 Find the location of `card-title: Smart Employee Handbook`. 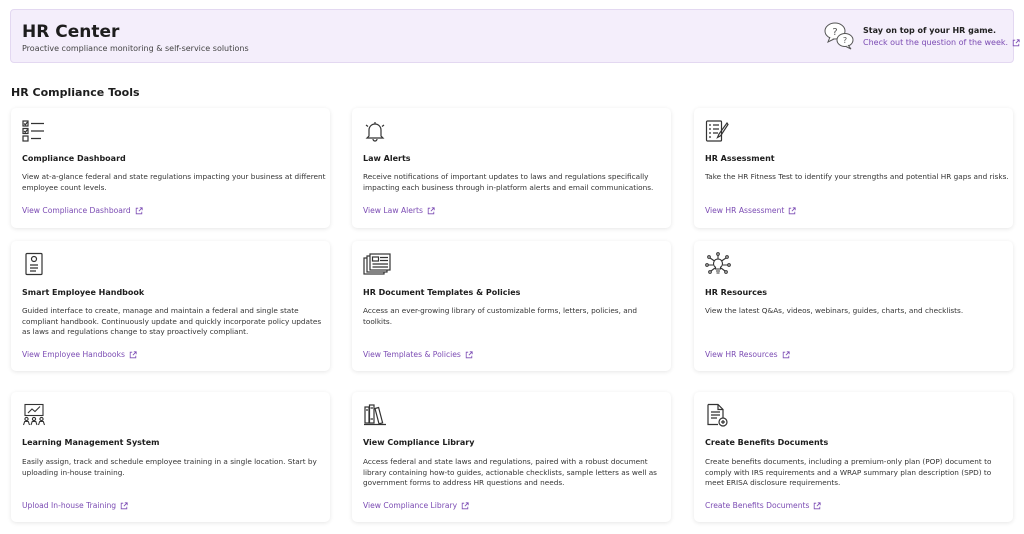

card-title: Smart Employee Handbook is located at coordinates (83, 292).